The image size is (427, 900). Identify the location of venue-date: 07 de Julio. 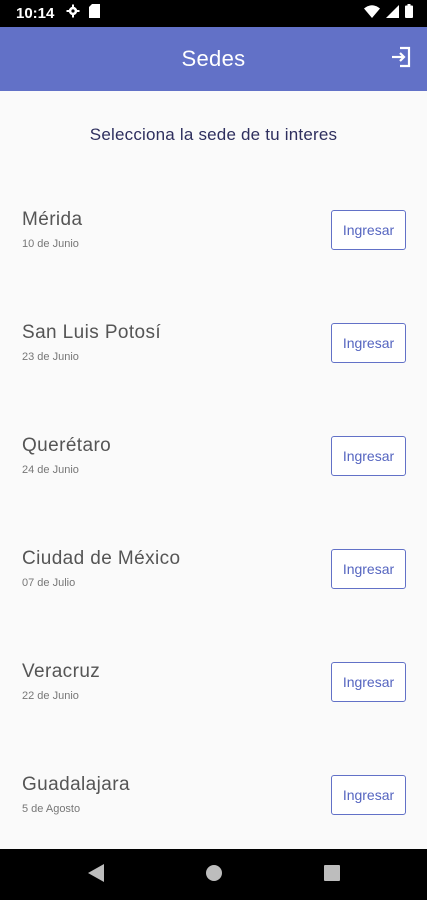
(49, 583).